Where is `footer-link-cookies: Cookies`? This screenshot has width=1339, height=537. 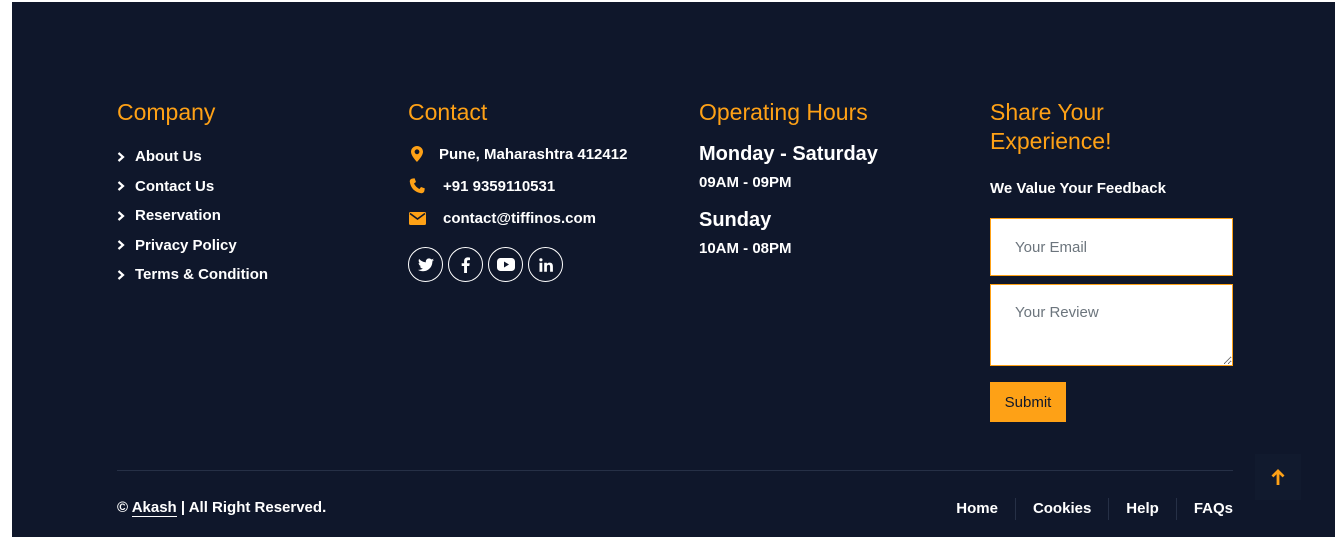 footer-link-cookies: Cookies is located at coordinates (1063, 509).